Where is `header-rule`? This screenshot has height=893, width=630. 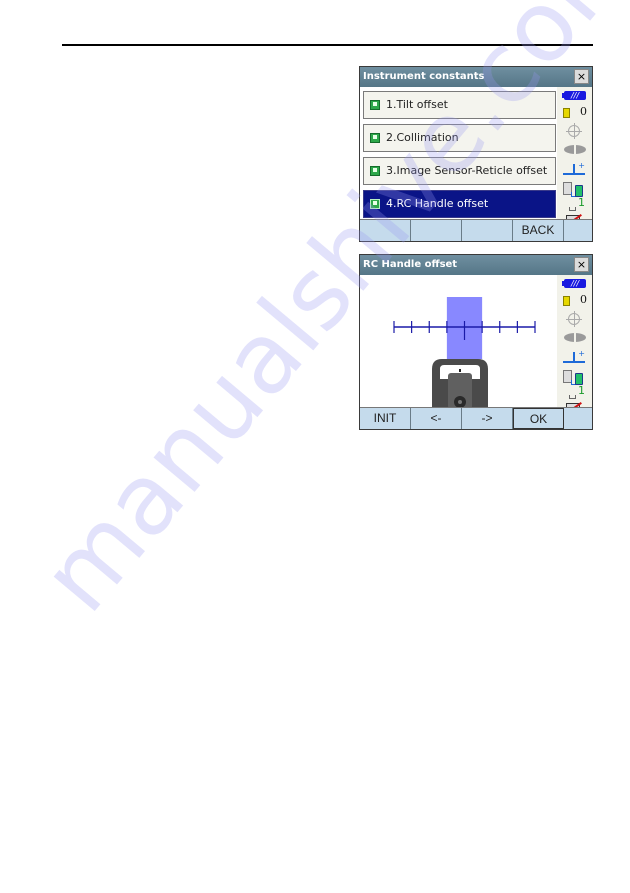
header-rule is located at coordinates (327, 45).